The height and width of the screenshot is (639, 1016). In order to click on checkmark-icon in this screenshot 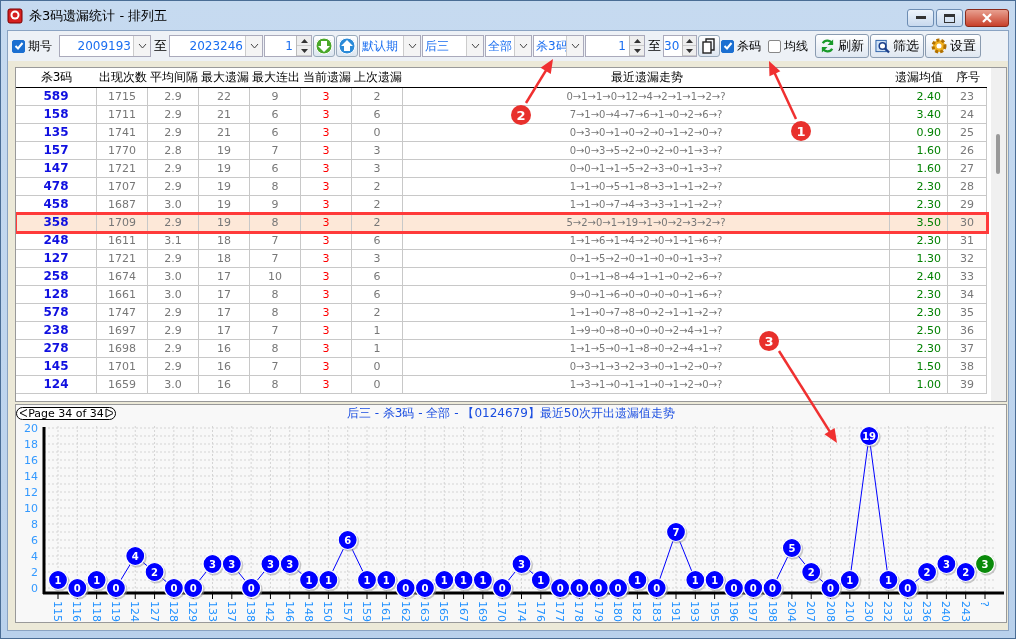, I will do `click(18, 46)`.